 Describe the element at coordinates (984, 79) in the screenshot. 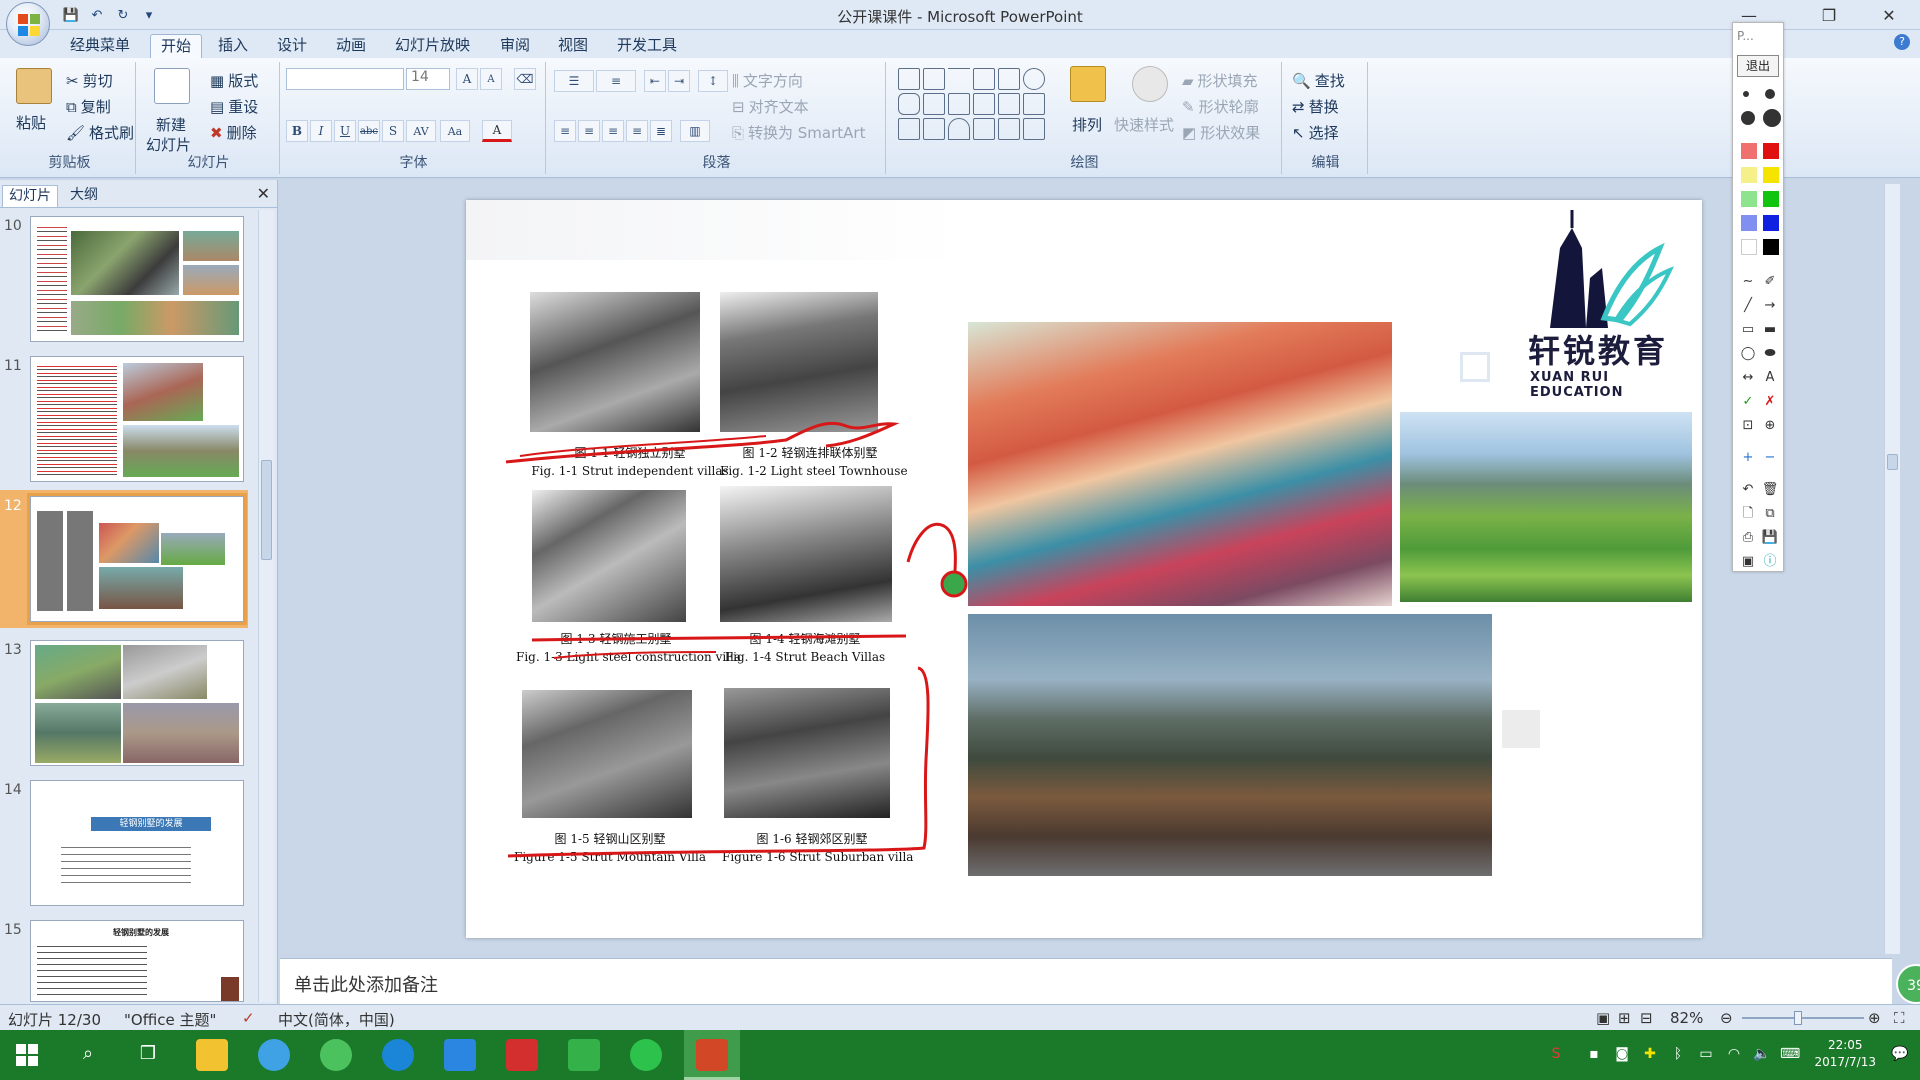

I see `shape-arrow-line-icon` at that location.